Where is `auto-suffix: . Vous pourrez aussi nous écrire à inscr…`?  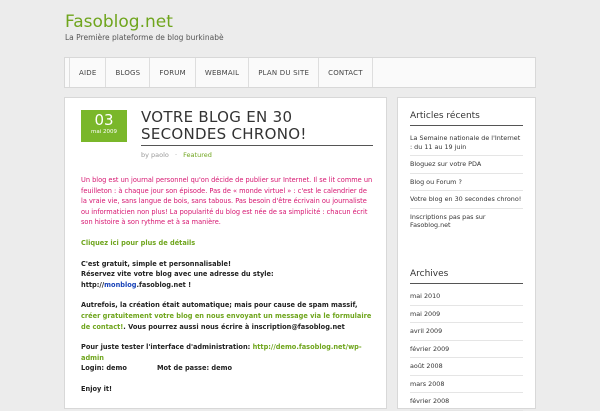 auto-suffix: . Vous pourrez aussi nous écrire à inscr… is located at coordinates (234, 326).